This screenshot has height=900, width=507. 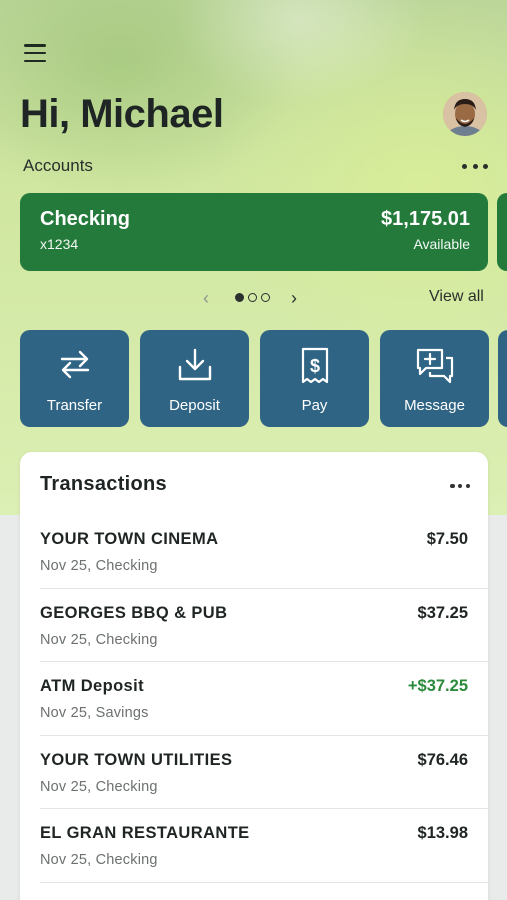 I want to click on transaction-amount: $13.98, so click(x=442, y=833).